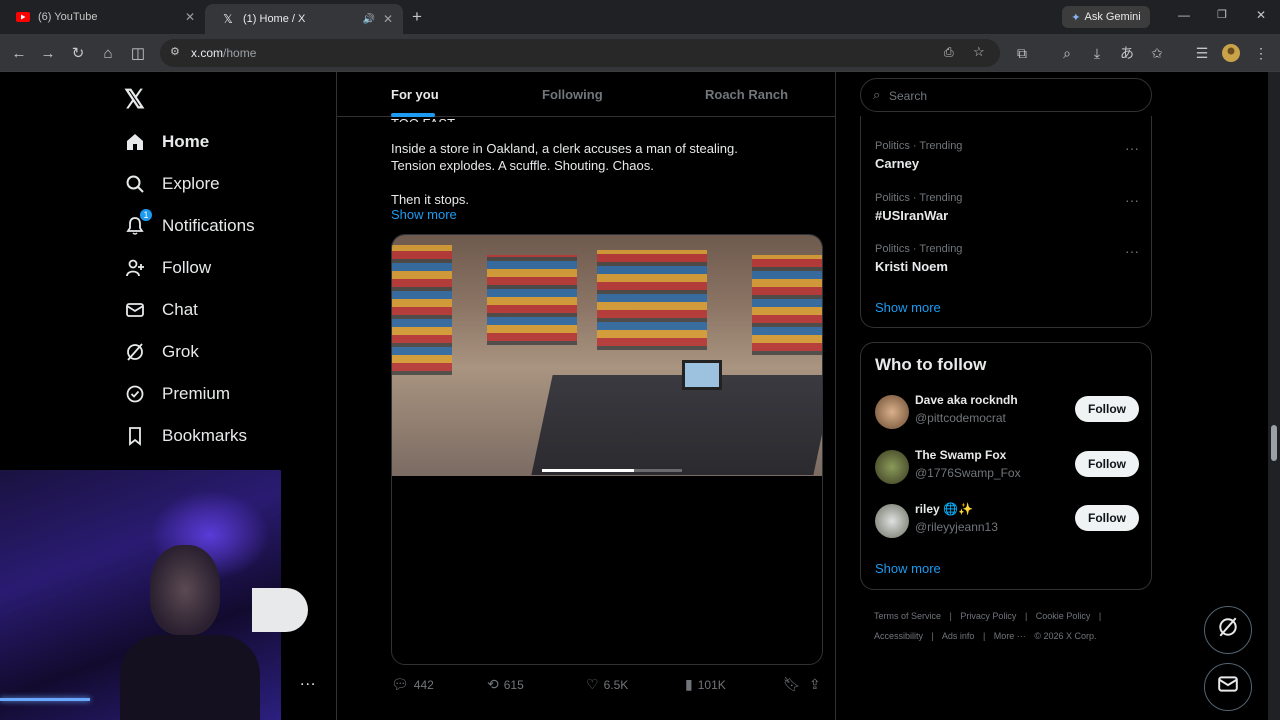 The width and height of the screenshot is (1280, 720). I want to click on nav-grok: Grok, so click(161, 352).